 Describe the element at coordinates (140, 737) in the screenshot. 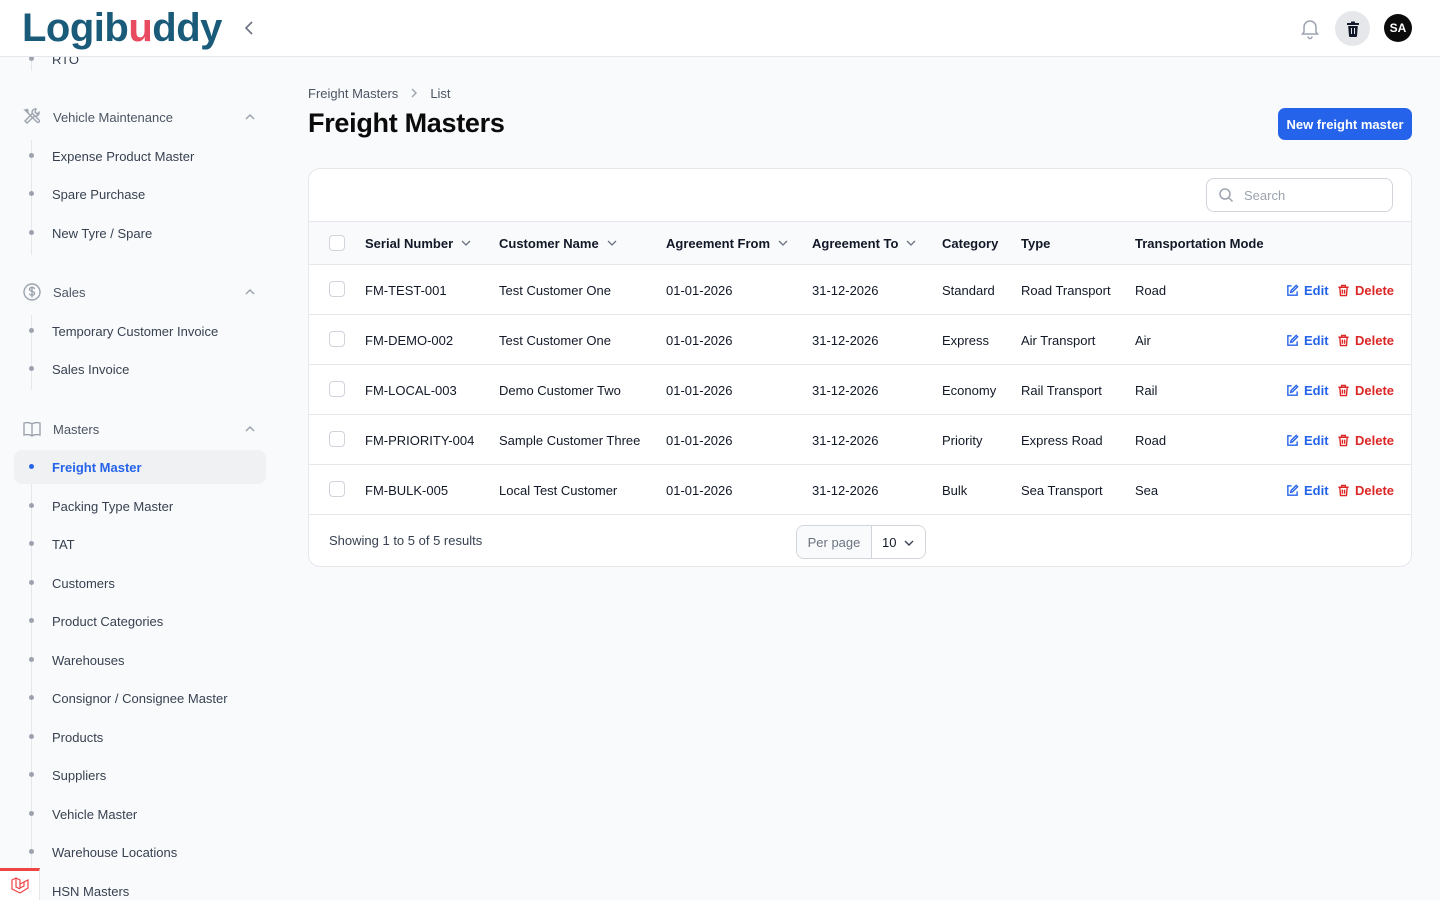

I see `sidebar-item-products: Products` at that location.